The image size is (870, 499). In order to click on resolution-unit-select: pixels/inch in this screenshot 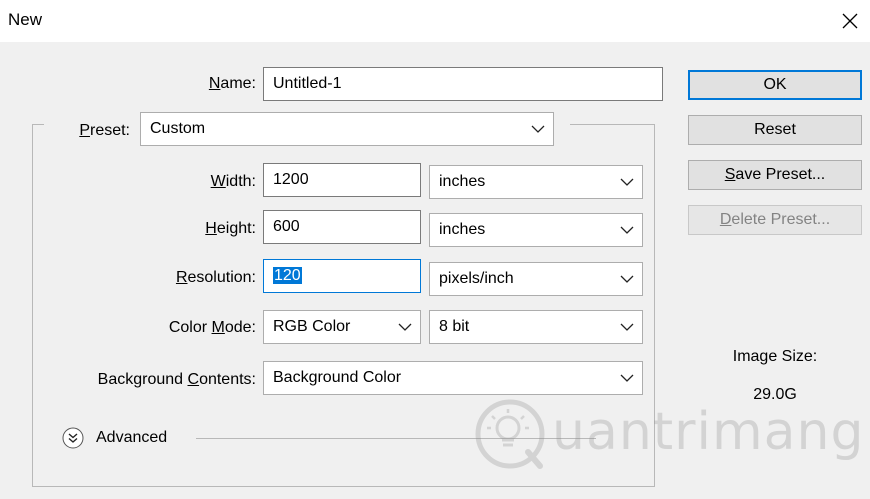, I will do `click(536, 279)`.